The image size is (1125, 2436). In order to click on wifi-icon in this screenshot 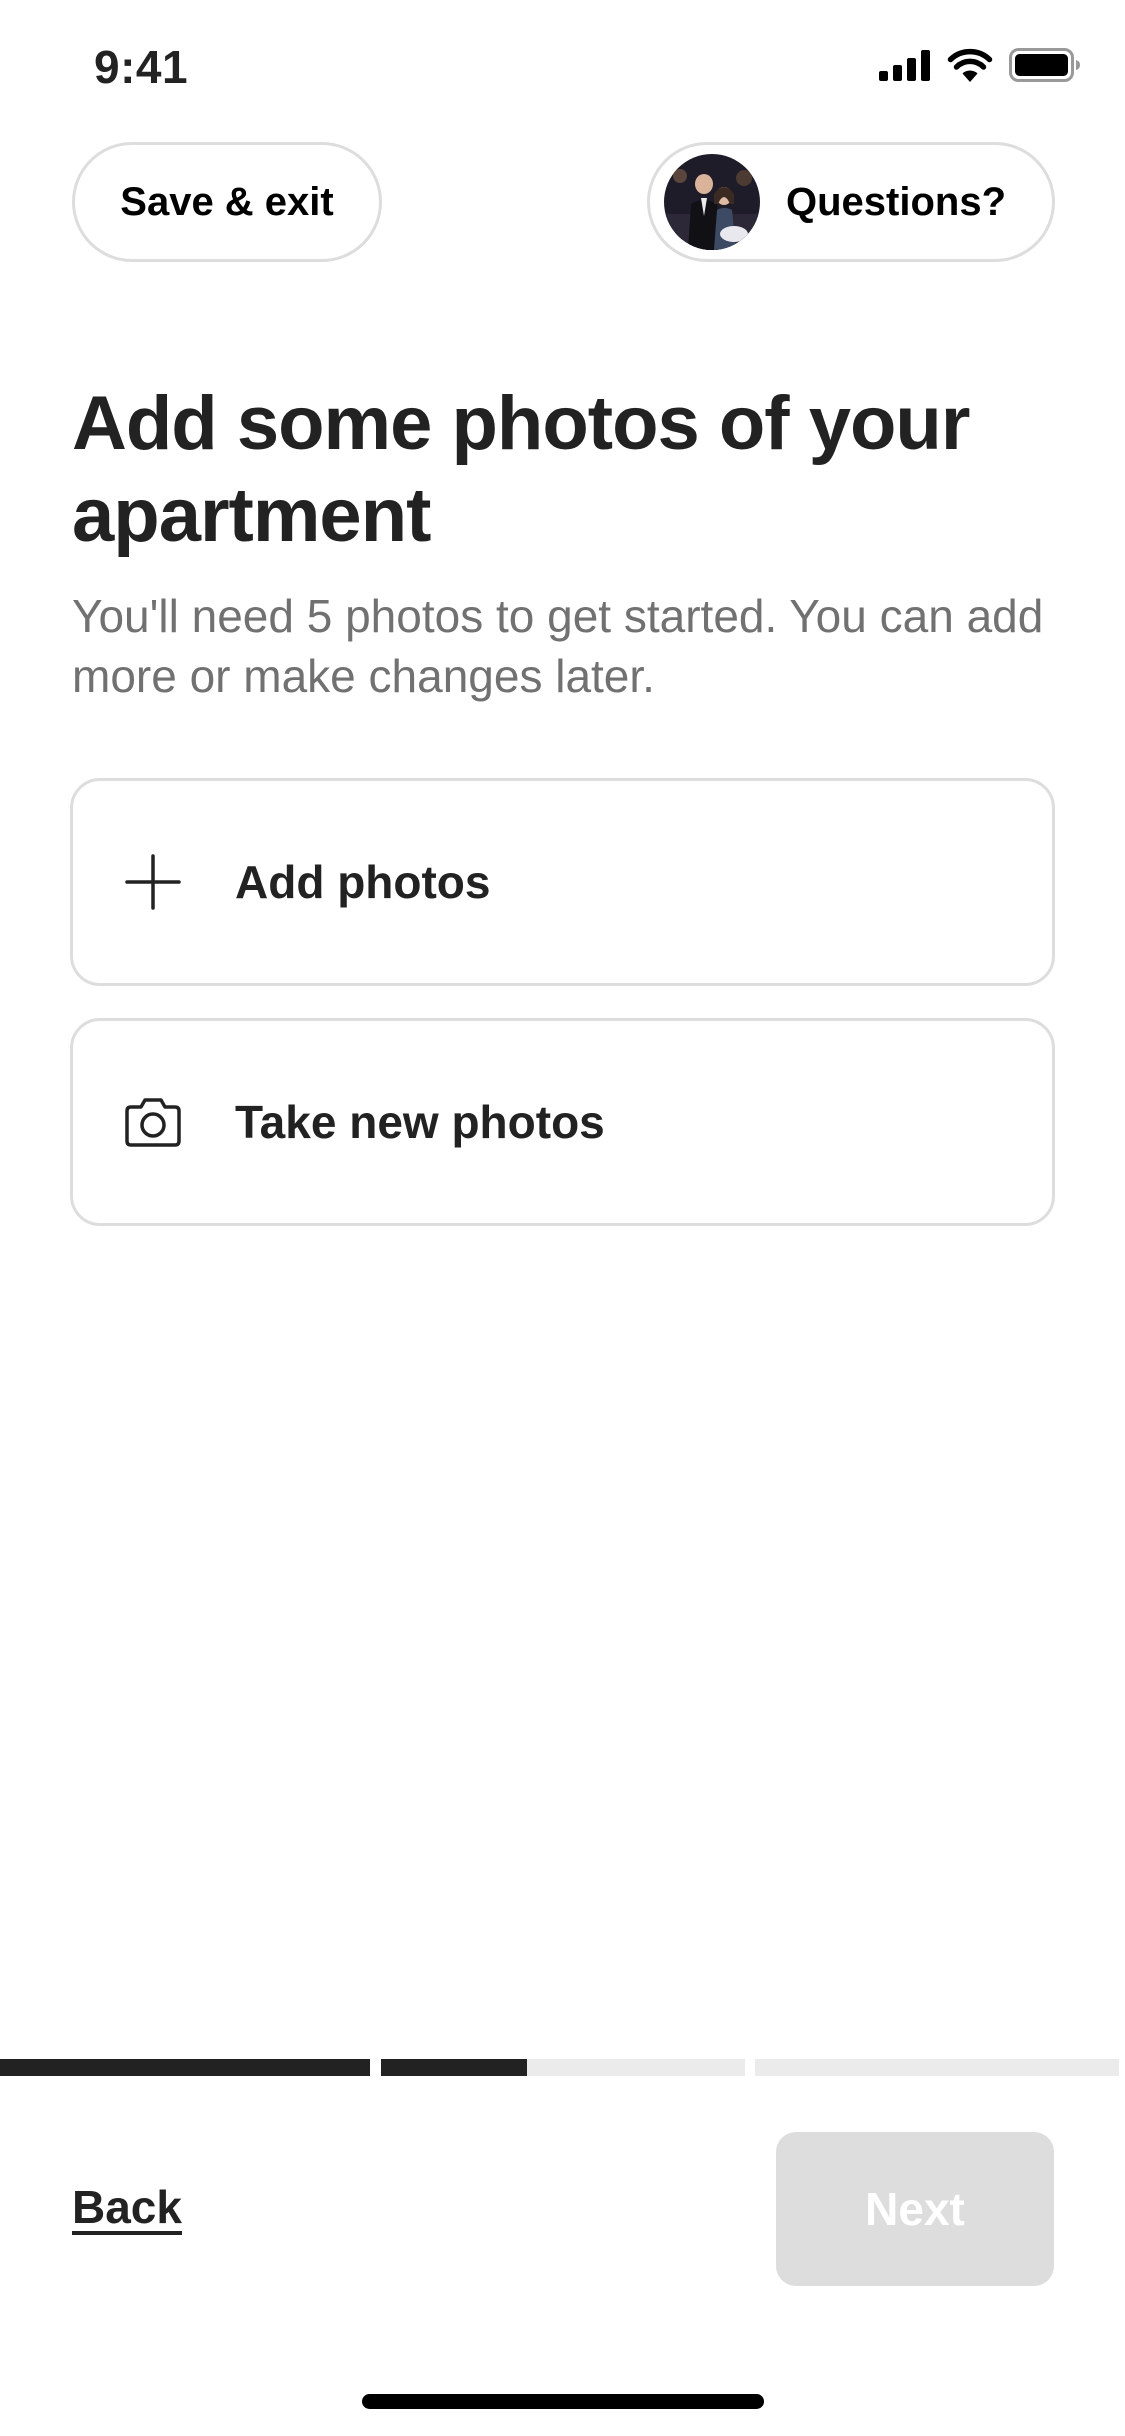, I will do `click(970, 67)`.